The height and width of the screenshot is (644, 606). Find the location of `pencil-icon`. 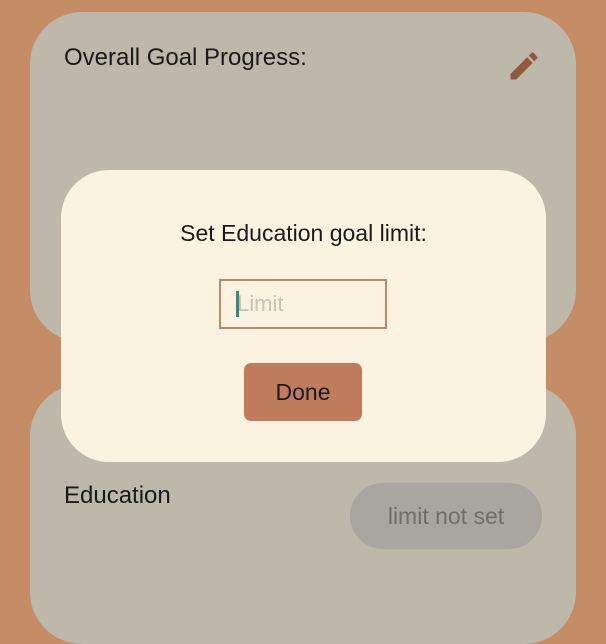

pencil-icon is located at coordinates (524, 66).